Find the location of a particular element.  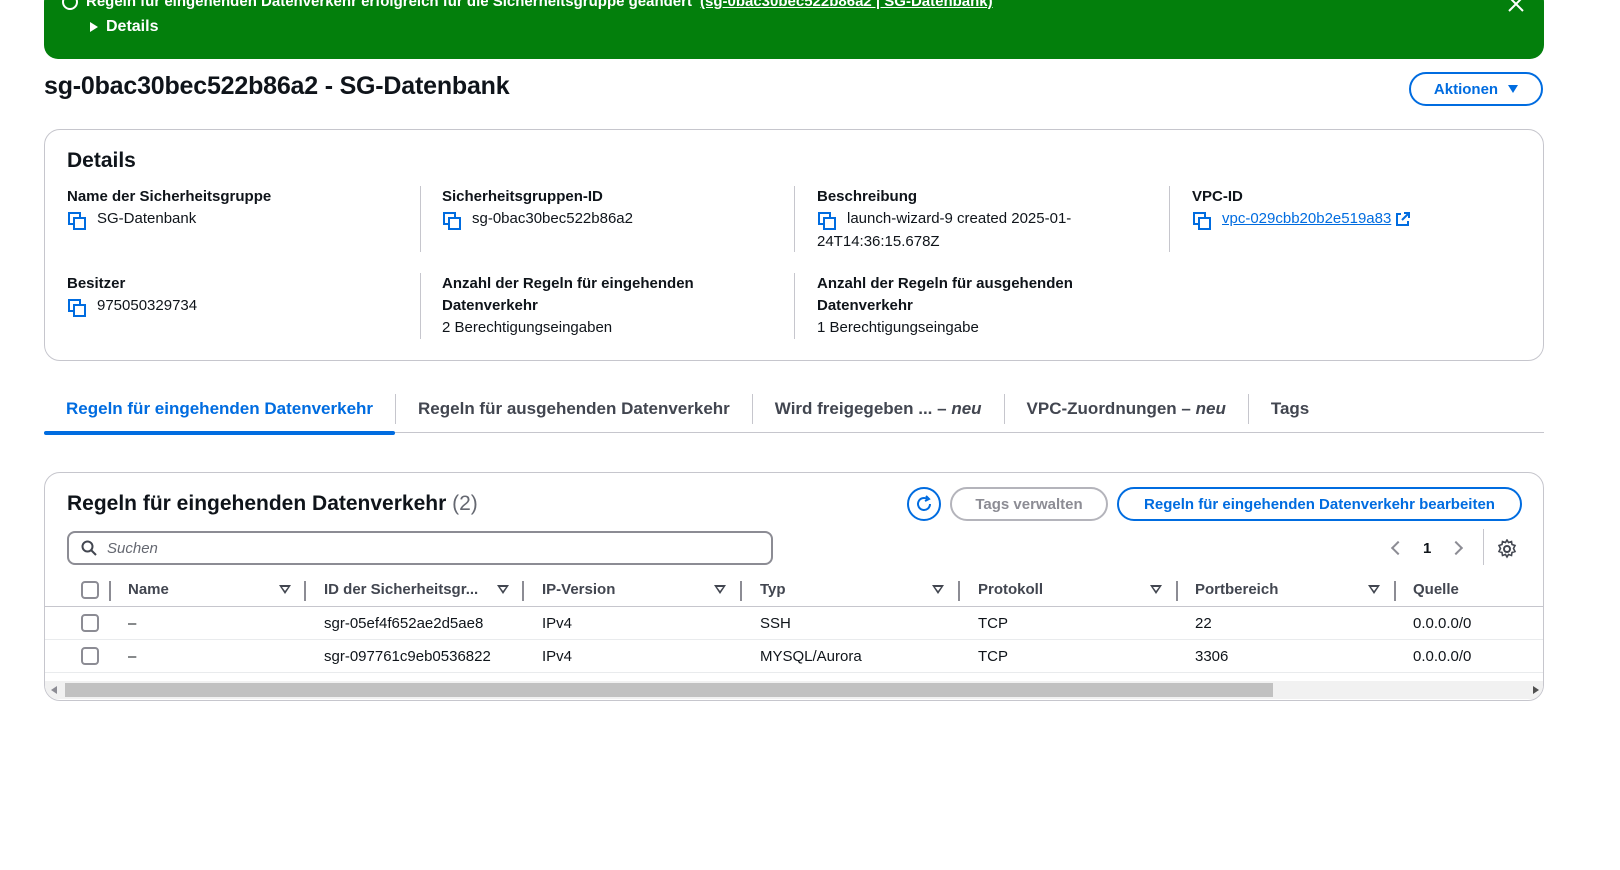

scroll-right-arrow-icon is located at coordinates (1536, 690).